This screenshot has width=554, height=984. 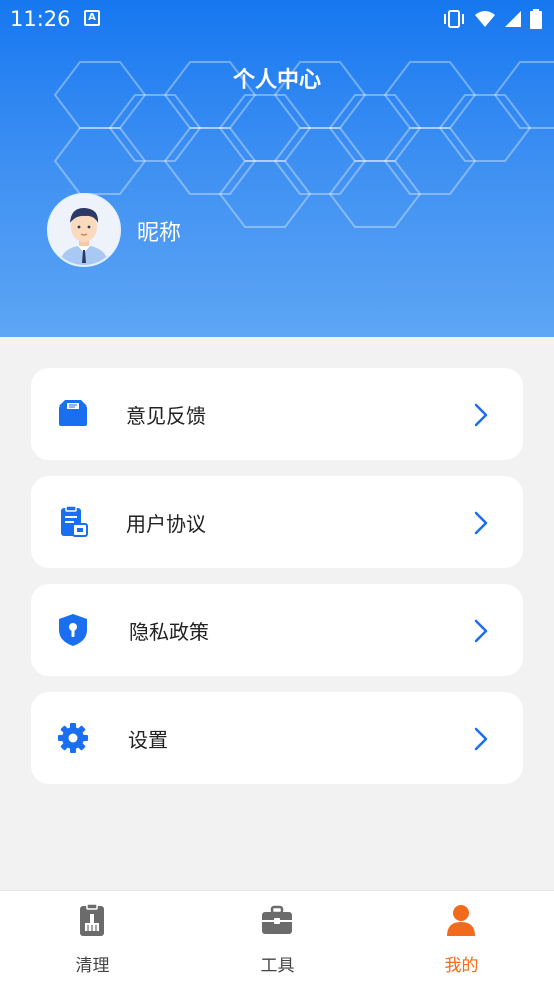 What do you see at coordinates (148, 740) in the screenshot?
I see `menu-item-label: 设置` at bounding box center [148, 740].